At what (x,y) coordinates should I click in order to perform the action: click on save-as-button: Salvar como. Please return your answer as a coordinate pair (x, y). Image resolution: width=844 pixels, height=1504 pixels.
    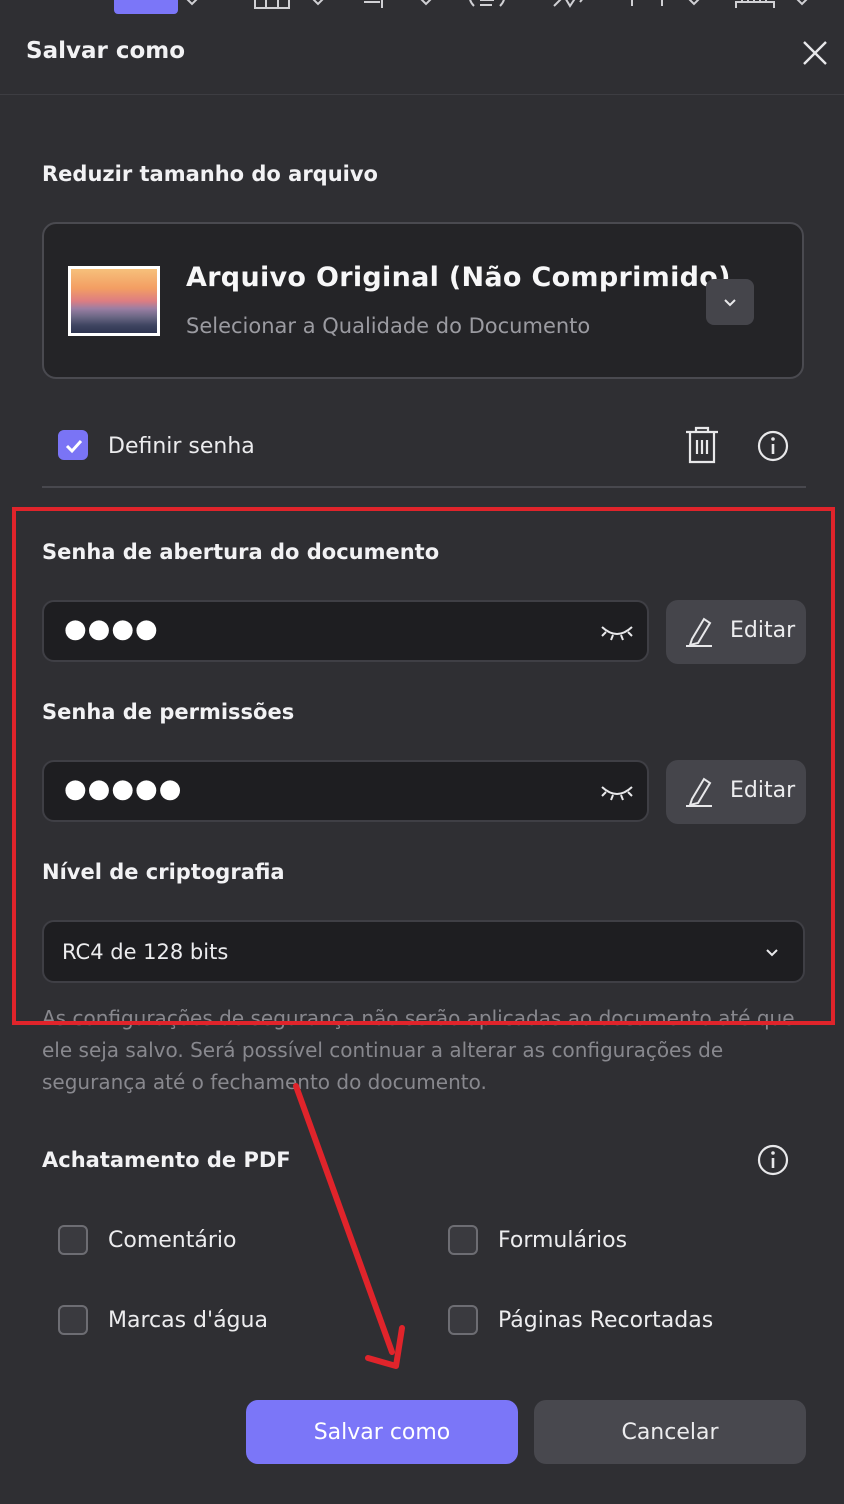
    Looking at the image, I should click on (382, 1432).